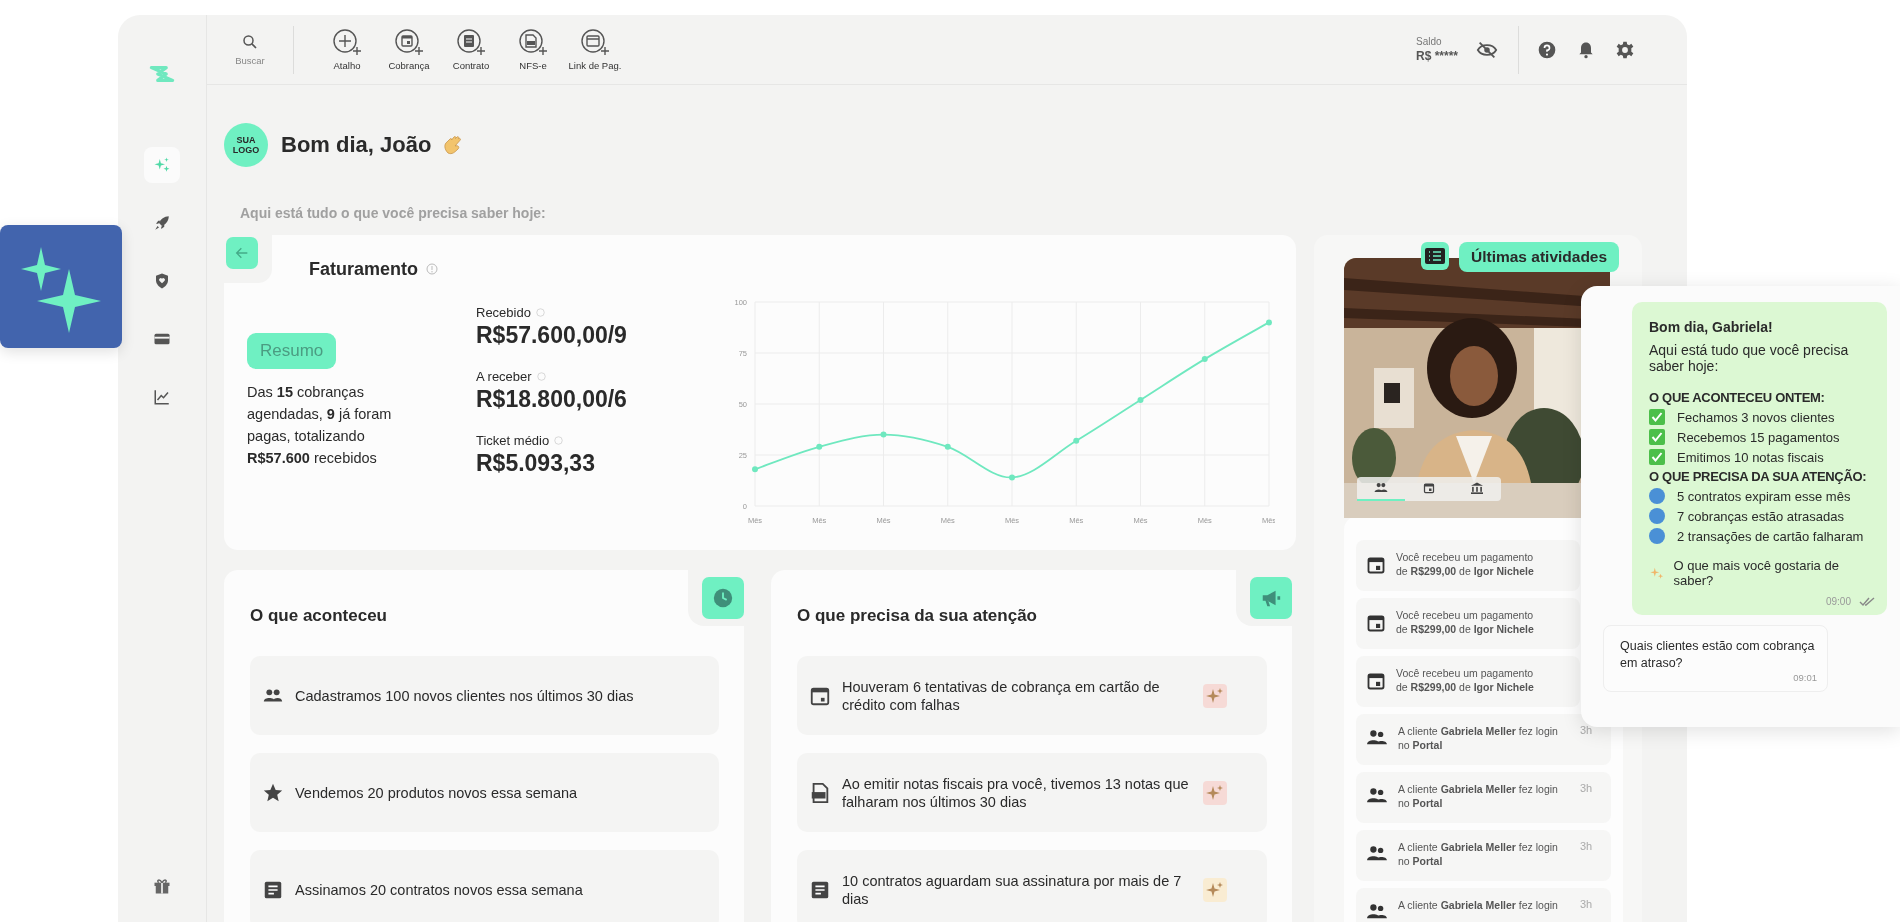 This screenshot has width=1900, height=922. Describe the element at coordinates (1758, 476) in the screenshot. I see `chat-heading: O QUE PRECISA DA SUA ATENÇÃO:` at that location.